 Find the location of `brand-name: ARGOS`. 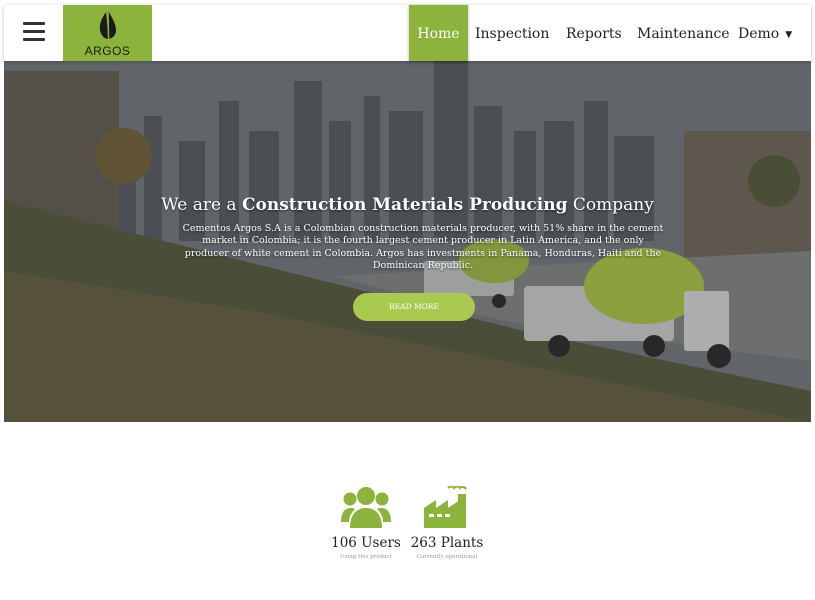

brand-name: ARGOS is located at coordinates (107, 51).